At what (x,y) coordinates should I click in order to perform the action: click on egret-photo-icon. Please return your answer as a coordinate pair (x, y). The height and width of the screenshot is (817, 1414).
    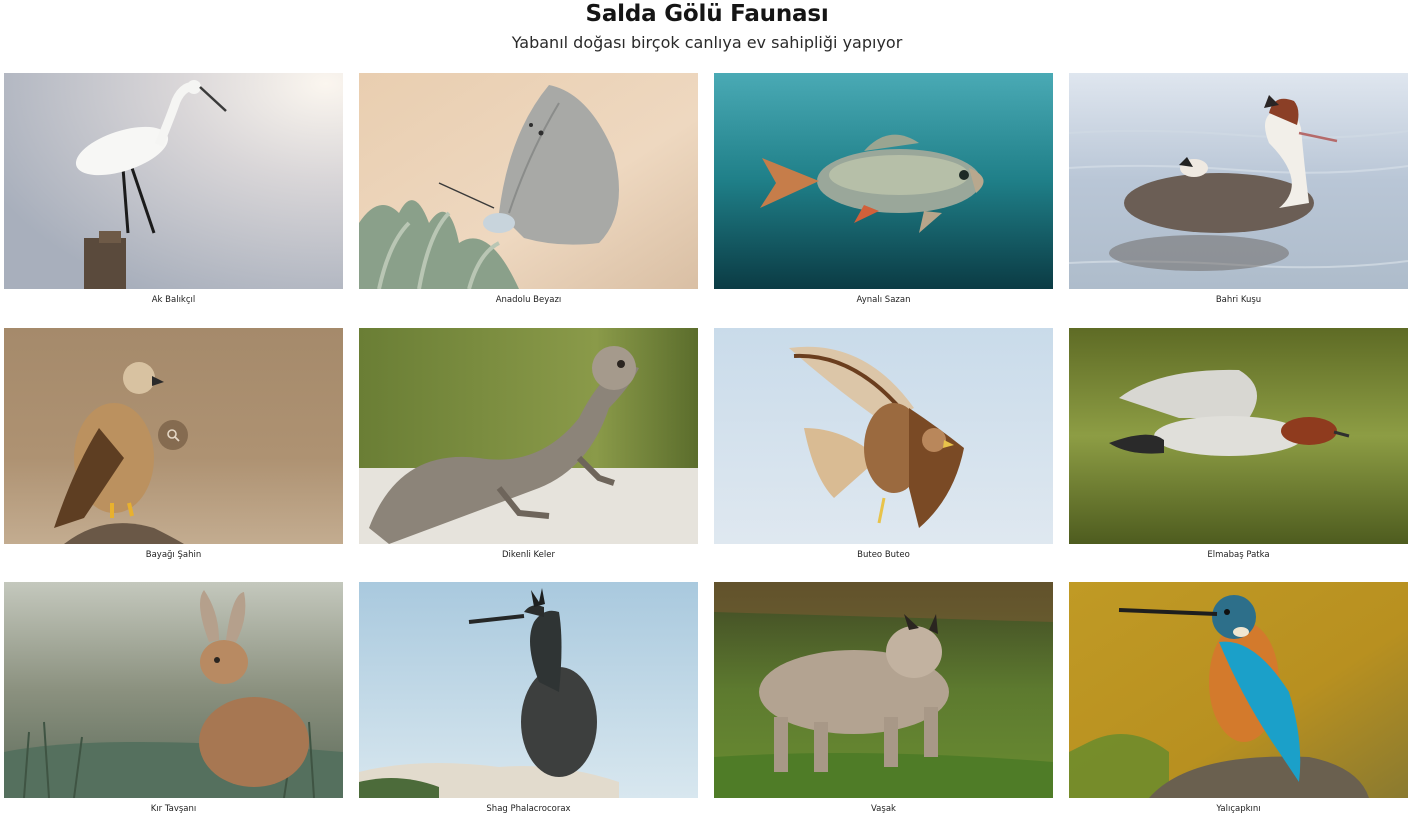
    Looking at the image, I should click on (173, 181).